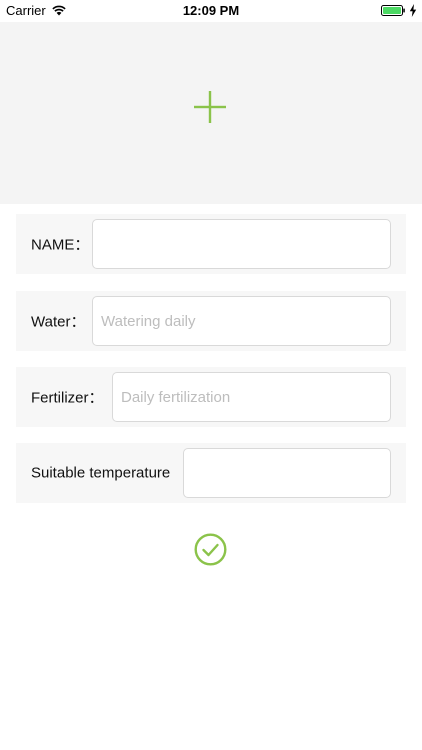 This screenshot has height=750, width=422. Describe the element at coordinates (413, 10) in the screenshot. I see `charging-bolt-icon` at that location.